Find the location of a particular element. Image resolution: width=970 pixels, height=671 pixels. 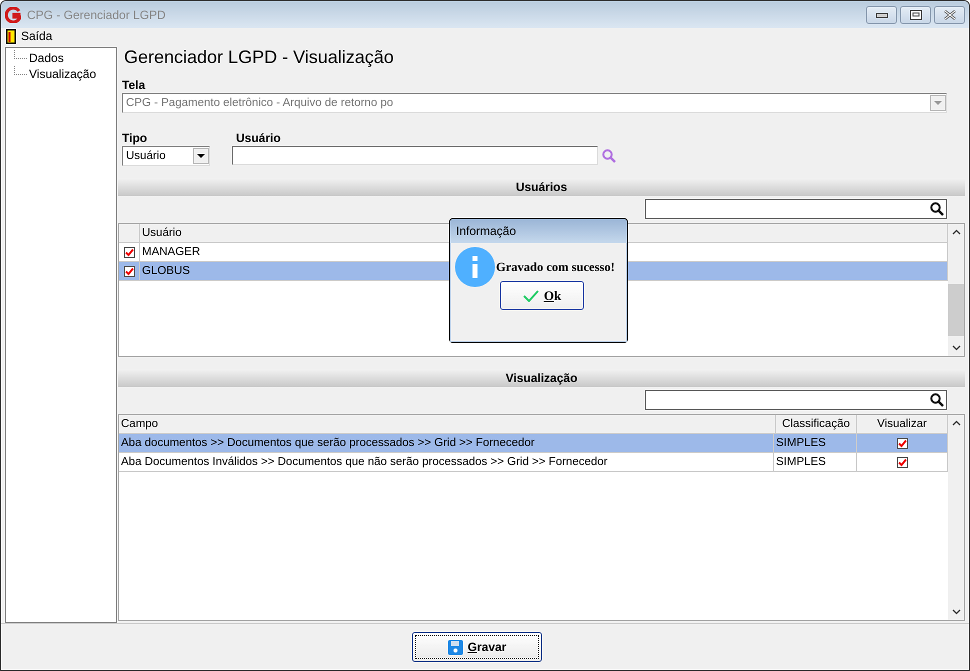

page-title: Gerenciador LGPD - Visualização is located at coordinates (259, 57).